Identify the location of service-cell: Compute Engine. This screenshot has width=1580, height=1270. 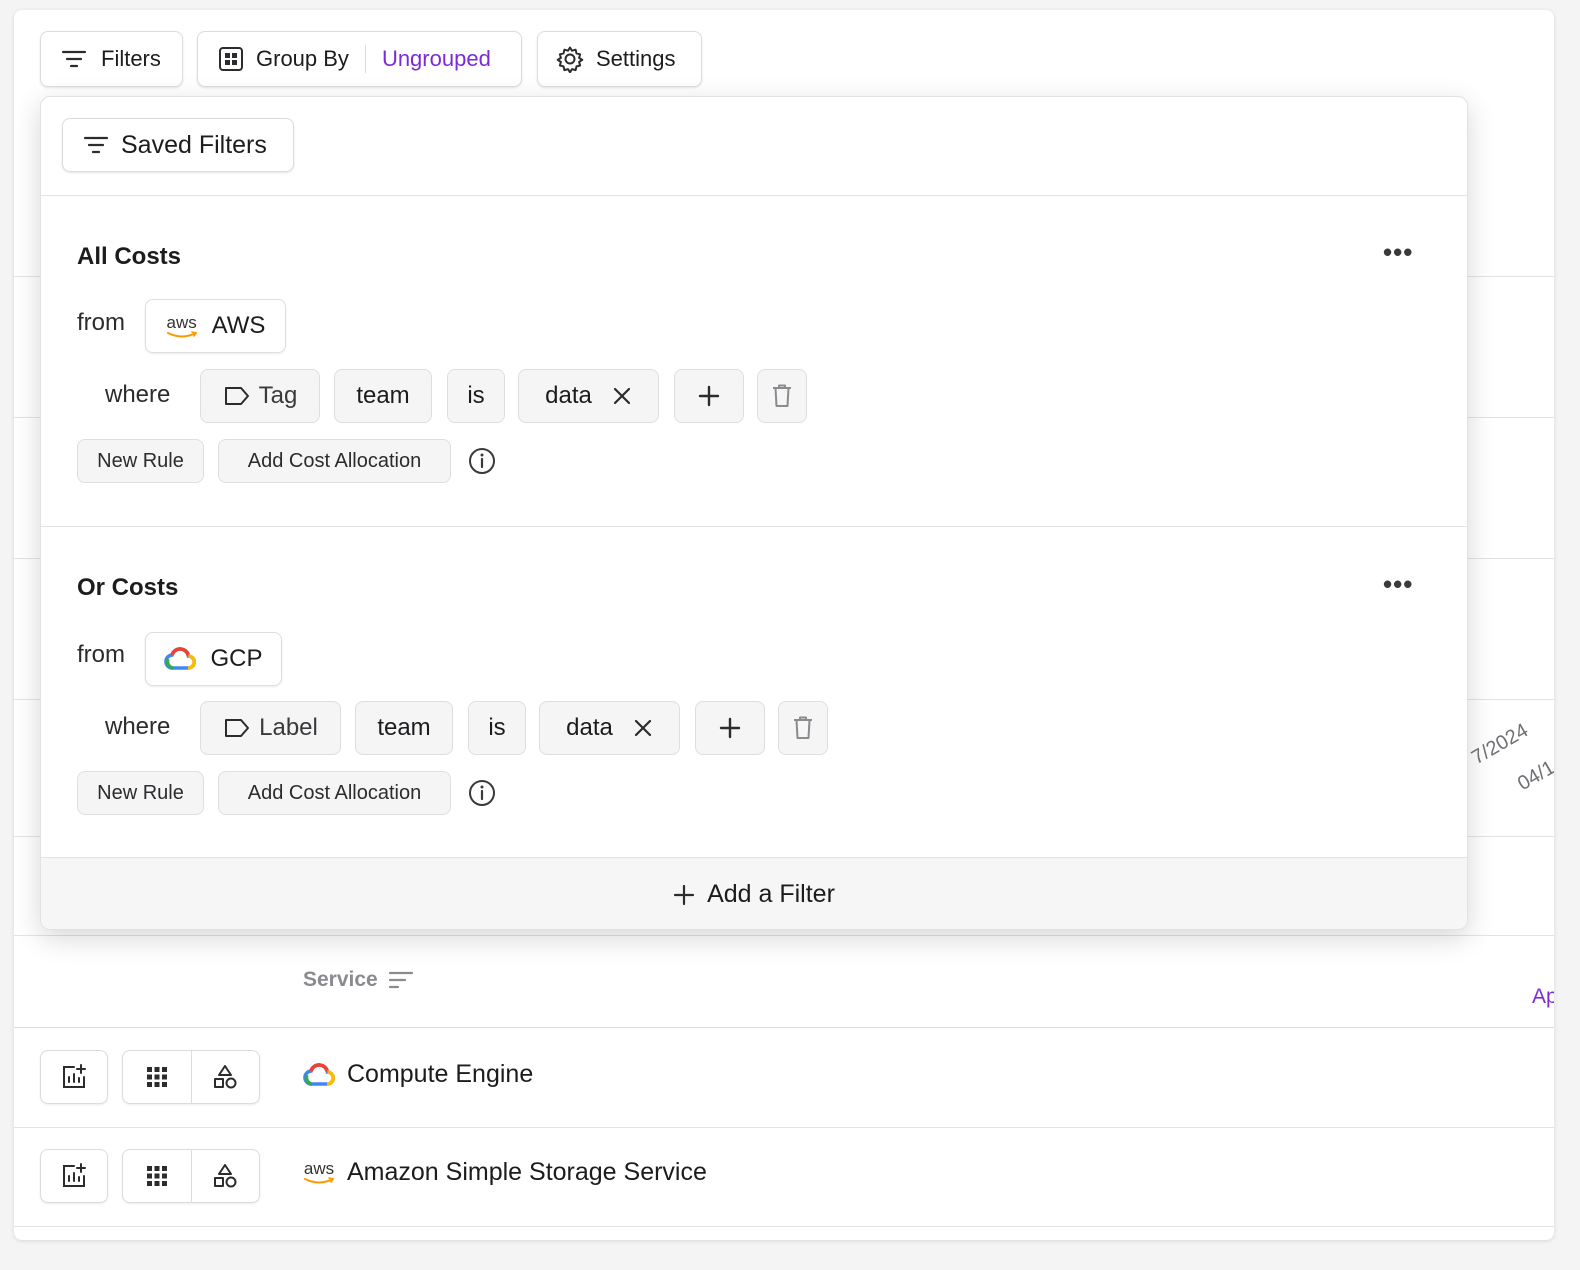
(418, 1074).